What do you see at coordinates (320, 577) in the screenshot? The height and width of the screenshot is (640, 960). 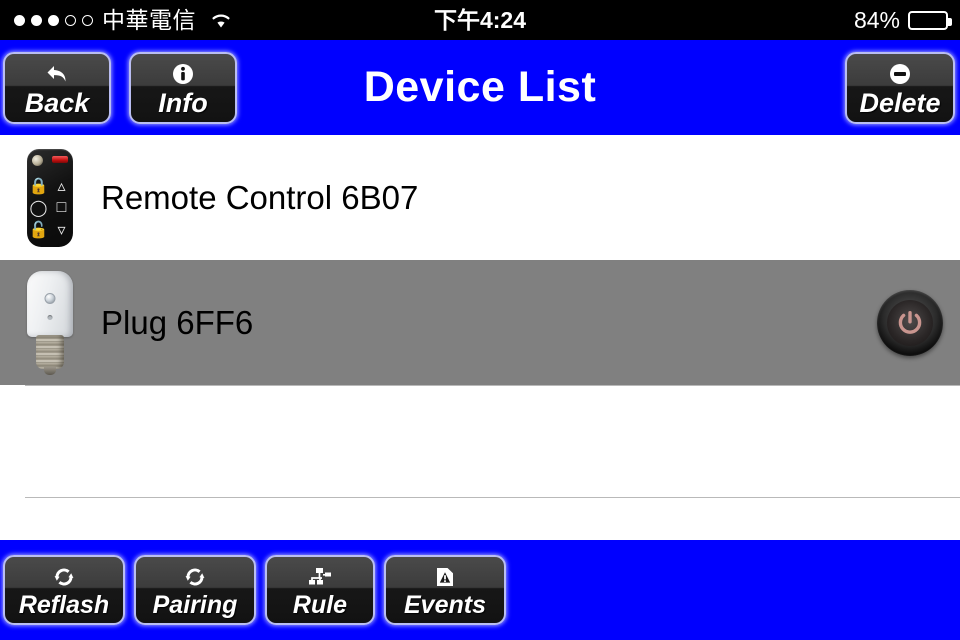 I see `sitemap-icon` at bounding box center [320, 577].